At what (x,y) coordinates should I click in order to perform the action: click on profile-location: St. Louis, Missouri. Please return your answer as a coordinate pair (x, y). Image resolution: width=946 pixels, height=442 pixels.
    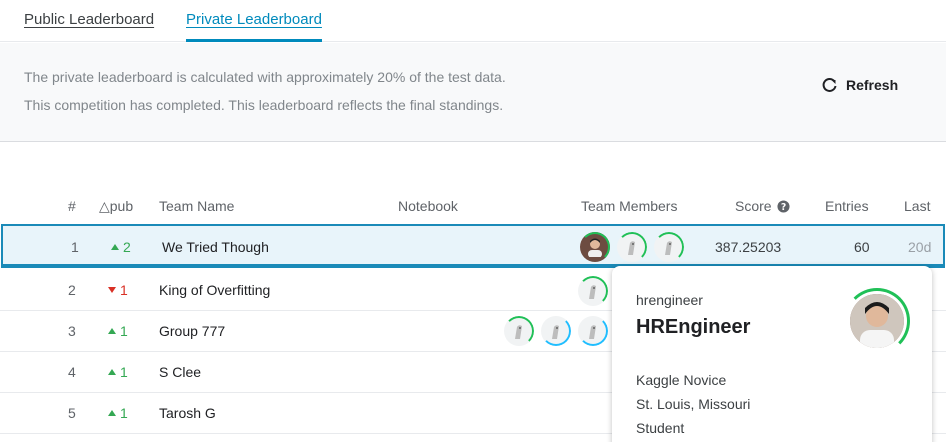
    Looking at the image, I should click on (693, 404).